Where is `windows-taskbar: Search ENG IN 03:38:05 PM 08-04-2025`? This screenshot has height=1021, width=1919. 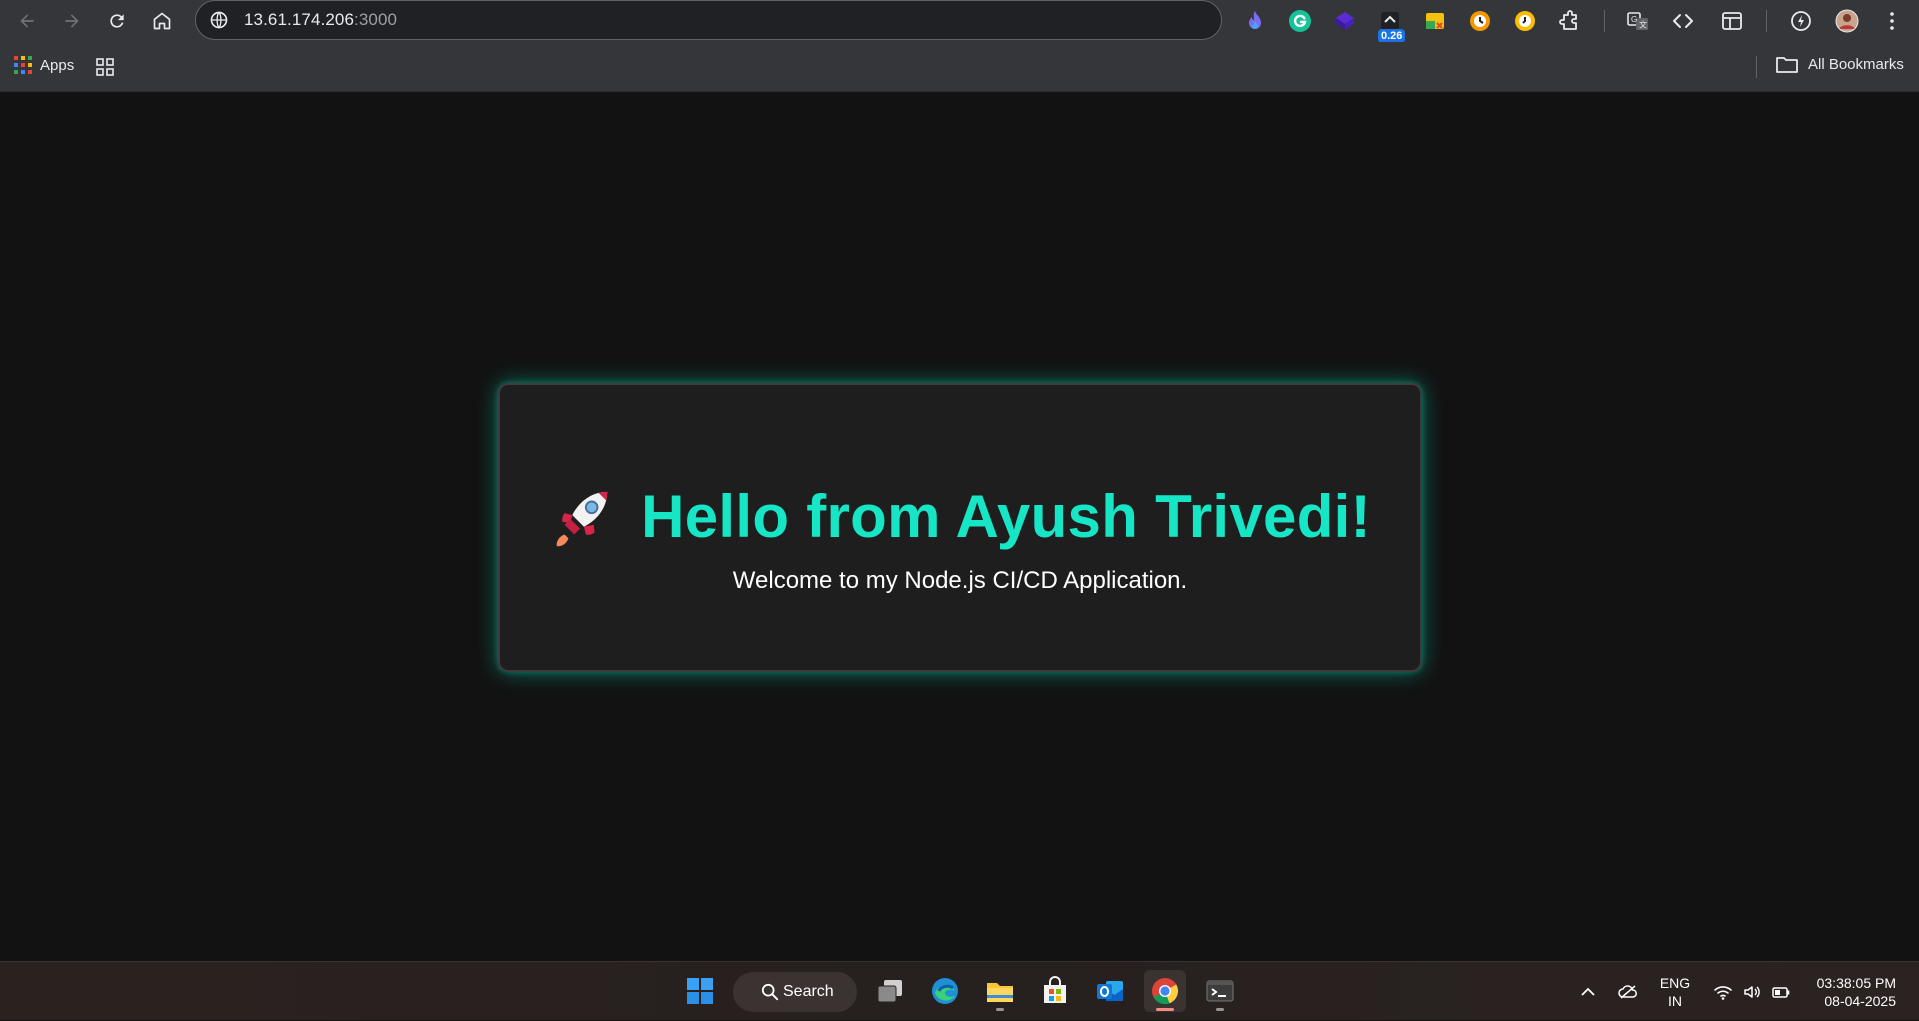
windows-taskbar: Search ENG IN 03:38:05 PM 08-04-2025 is located at coordinates (959, 990).